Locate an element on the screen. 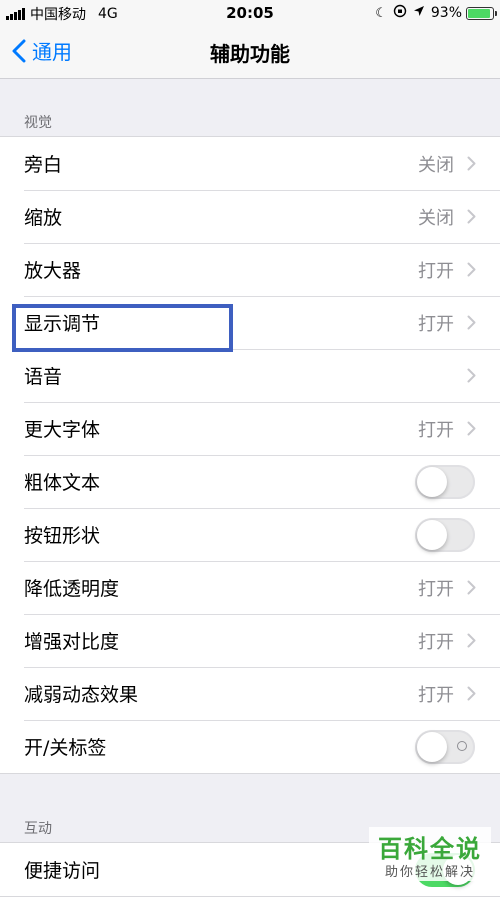  moon-icon: ☾ is located at coordinates (381, 13).